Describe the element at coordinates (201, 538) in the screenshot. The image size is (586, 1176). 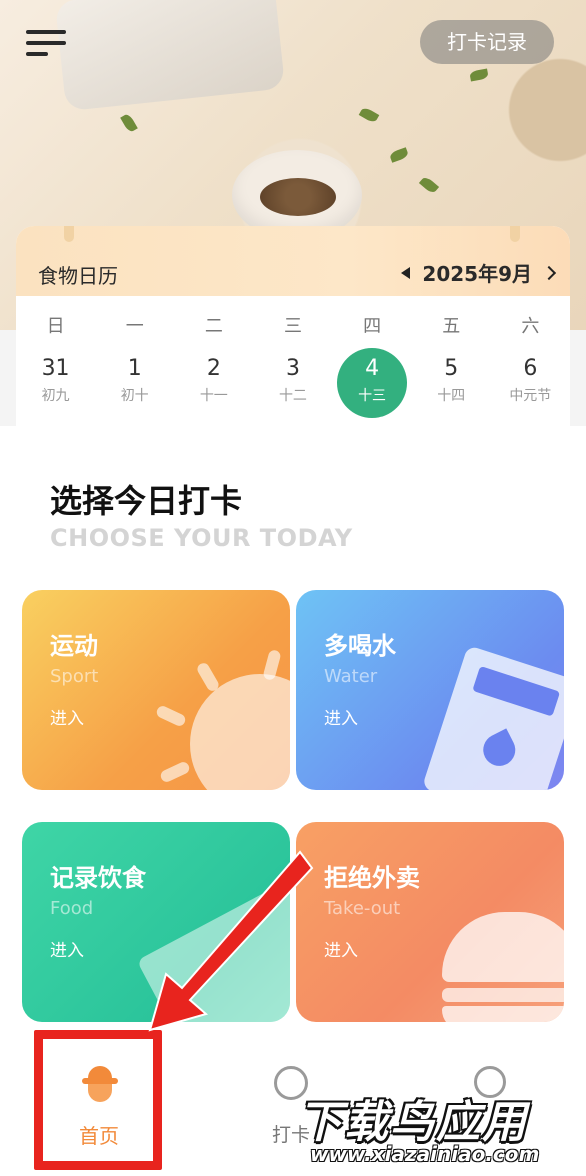
I see `section-subtitle: CHOOSE YOUR TODAY` at that location.